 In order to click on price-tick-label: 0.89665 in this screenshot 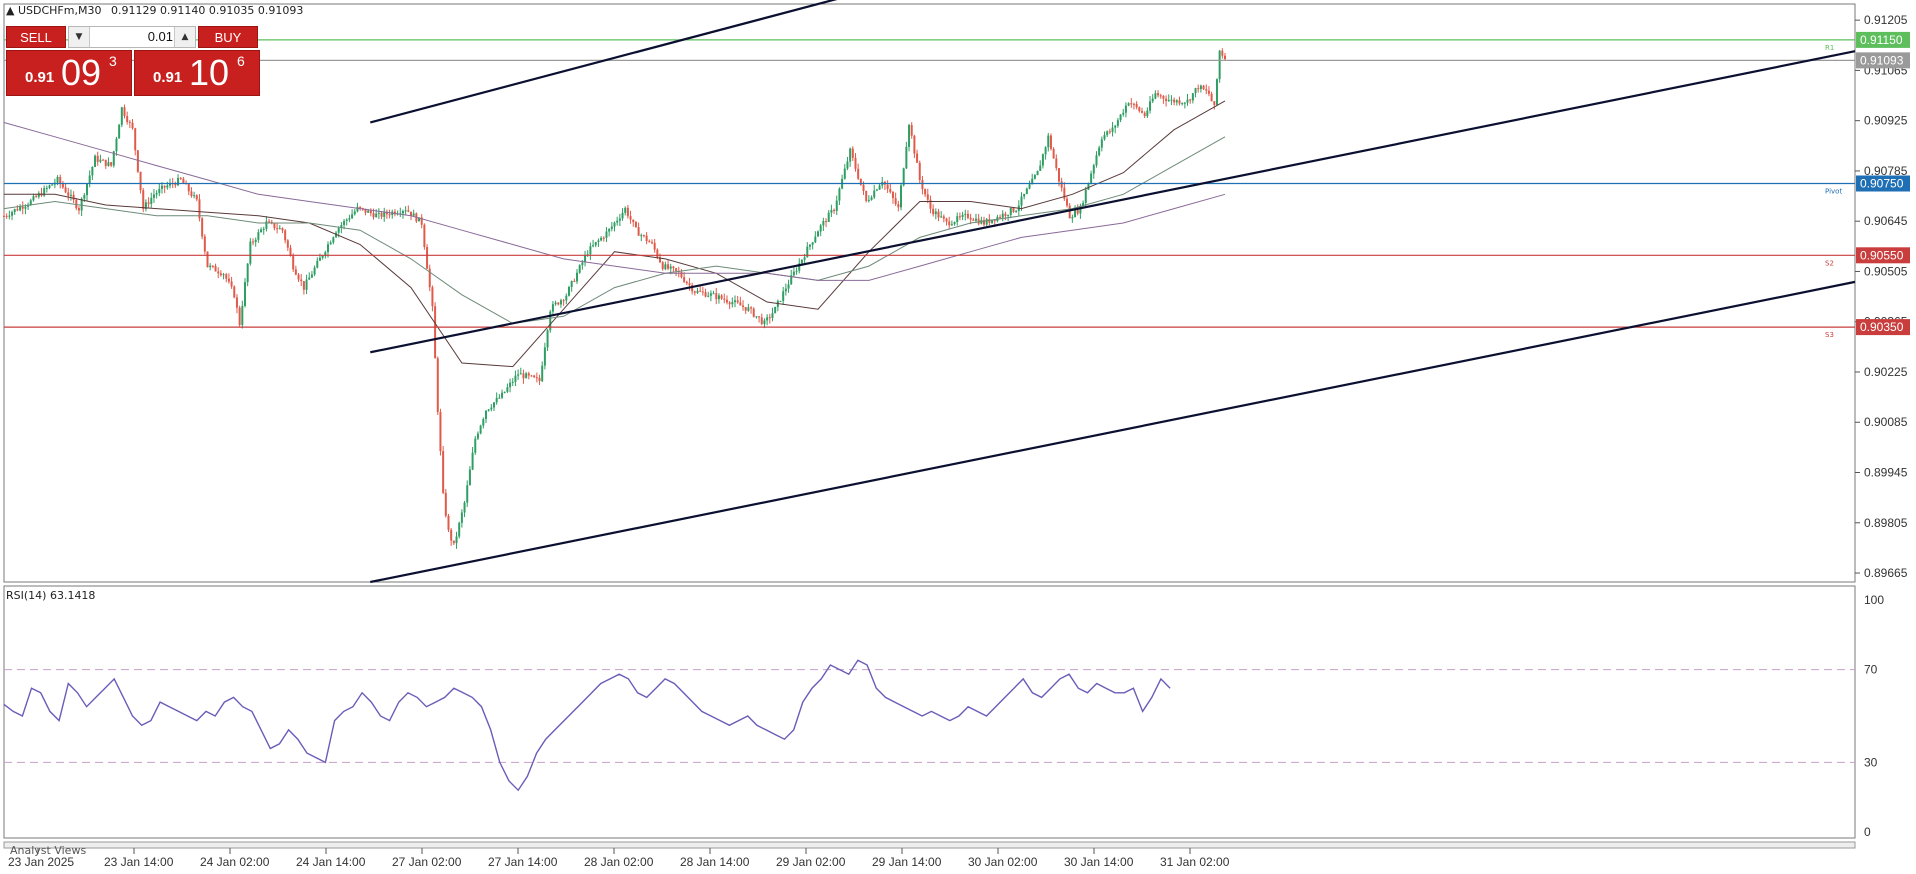, I will do `click(1886, 573)`.